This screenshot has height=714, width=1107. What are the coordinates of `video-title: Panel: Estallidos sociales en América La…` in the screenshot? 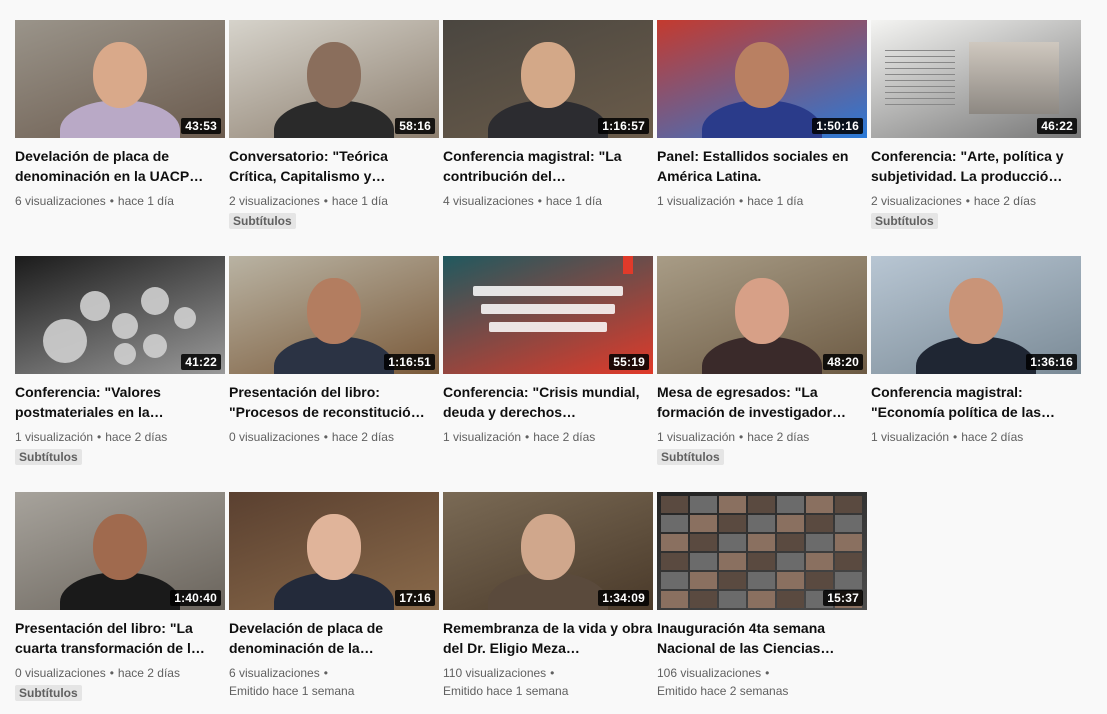 It's located at (762, 166).